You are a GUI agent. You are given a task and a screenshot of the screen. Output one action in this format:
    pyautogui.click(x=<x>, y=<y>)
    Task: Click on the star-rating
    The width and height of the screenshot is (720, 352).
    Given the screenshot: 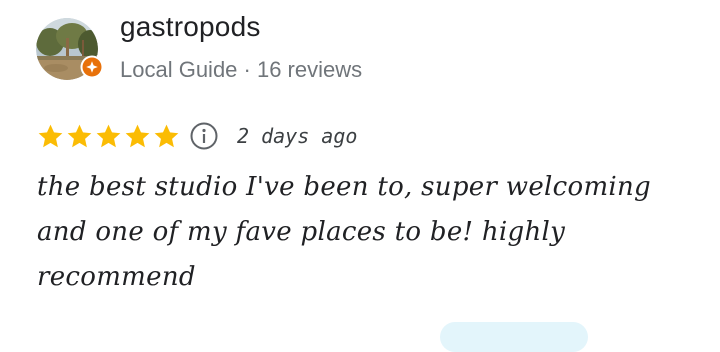 What is the action you would take?
    pyautogui.click(x=108, y=136)
    